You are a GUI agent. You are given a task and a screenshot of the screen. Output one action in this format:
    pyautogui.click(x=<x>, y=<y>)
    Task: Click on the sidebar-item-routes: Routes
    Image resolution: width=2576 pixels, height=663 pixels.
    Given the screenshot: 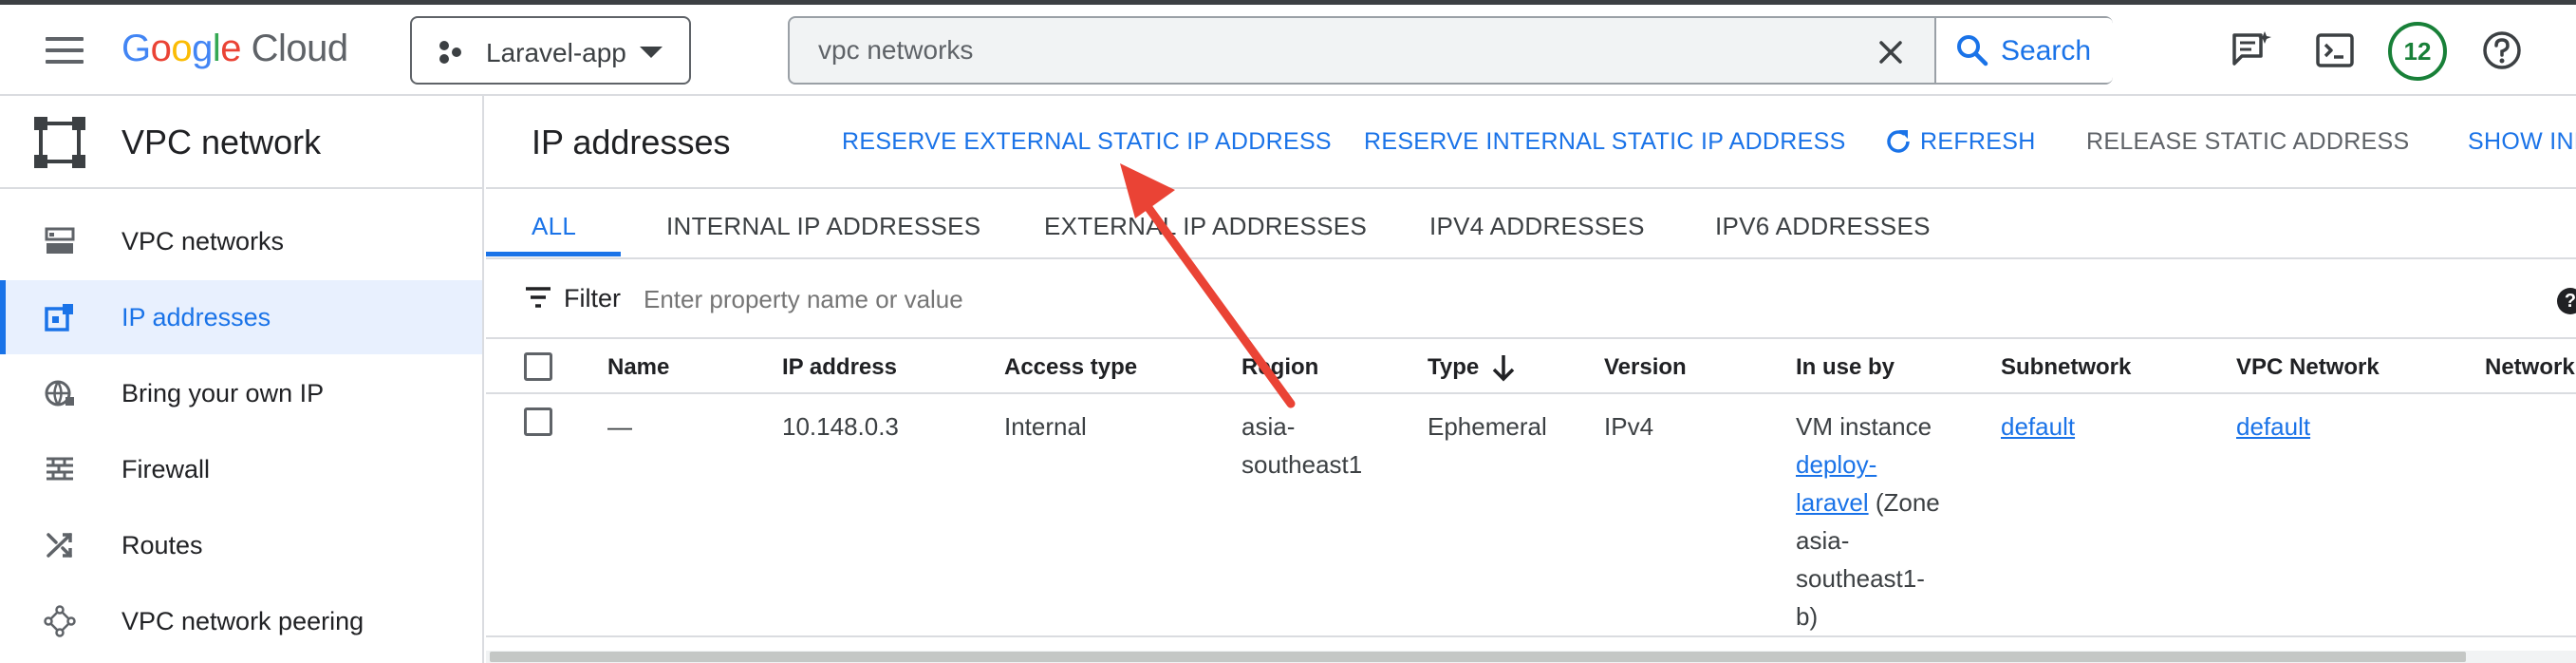 What is the action you would take?
    pyautogui.click(x=241, y=545)
    